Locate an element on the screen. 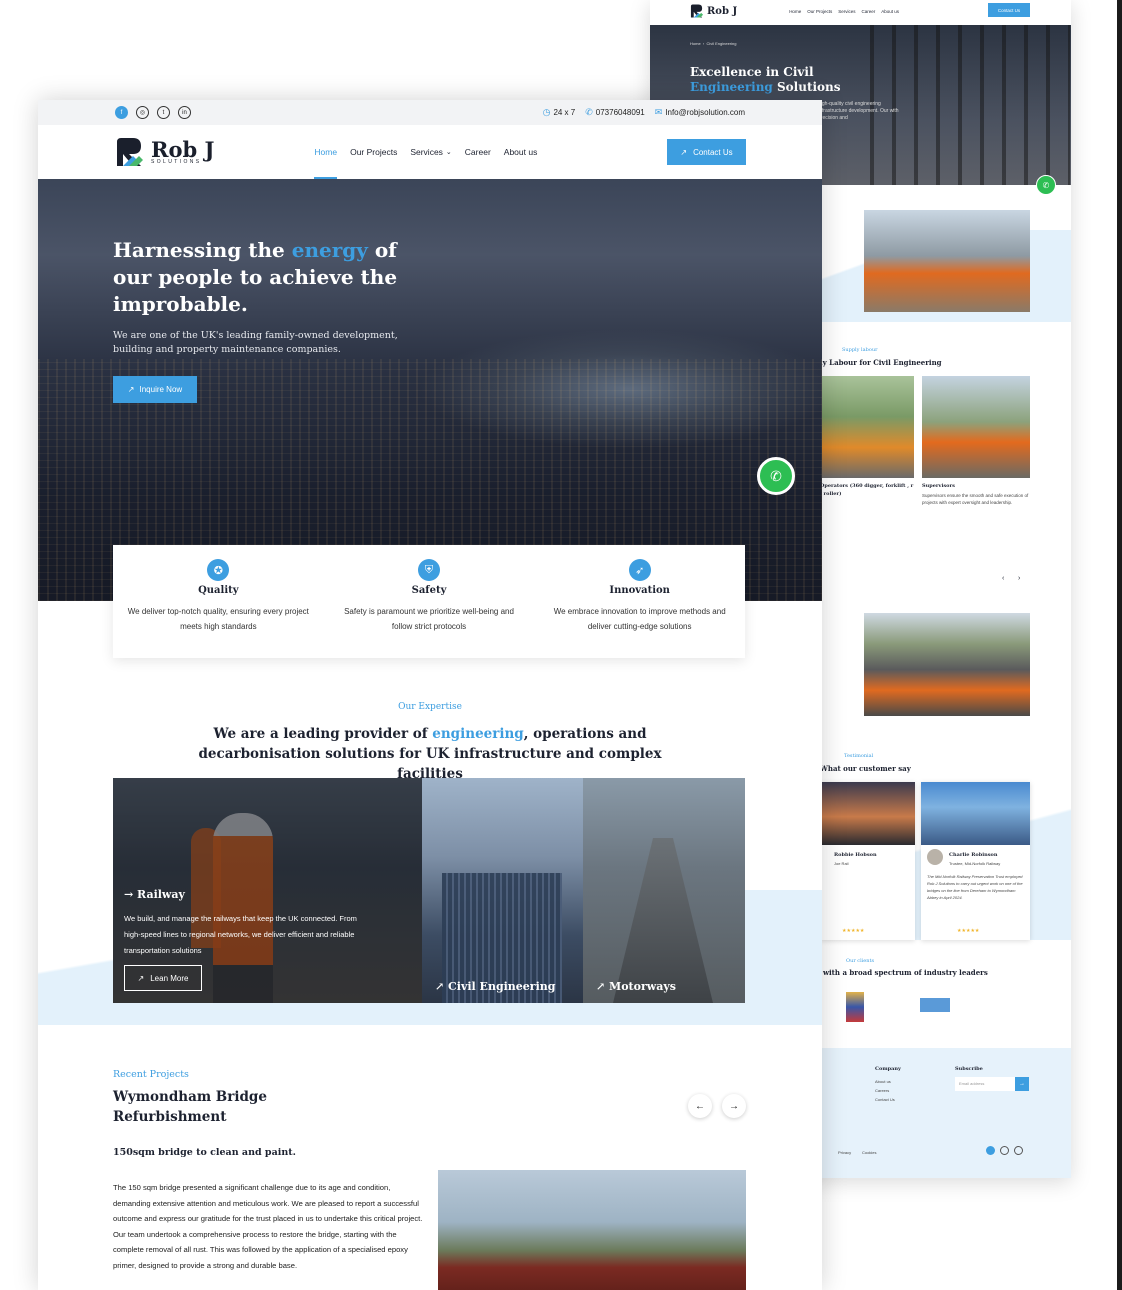  window-edge is located at coordinates (1119, 645).